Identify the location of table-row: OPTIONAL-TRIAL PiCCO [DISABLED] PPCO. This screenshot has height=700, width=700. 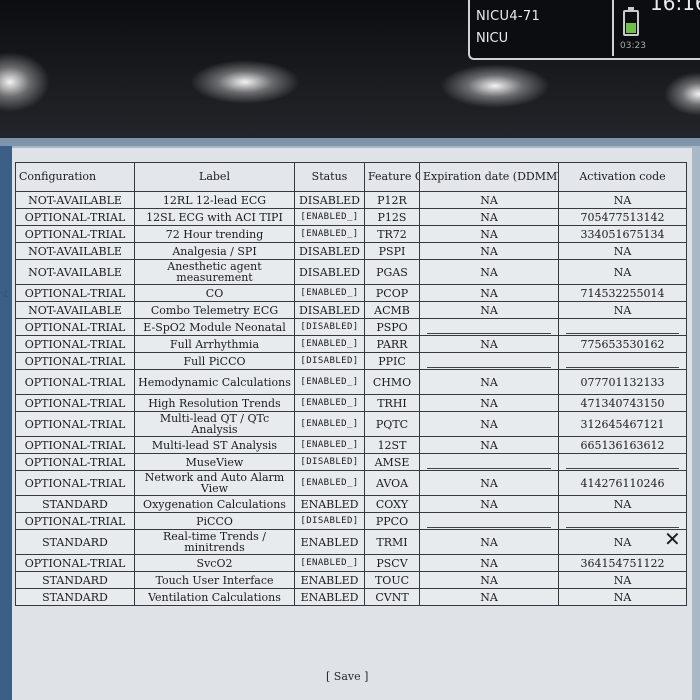
(351, 521).